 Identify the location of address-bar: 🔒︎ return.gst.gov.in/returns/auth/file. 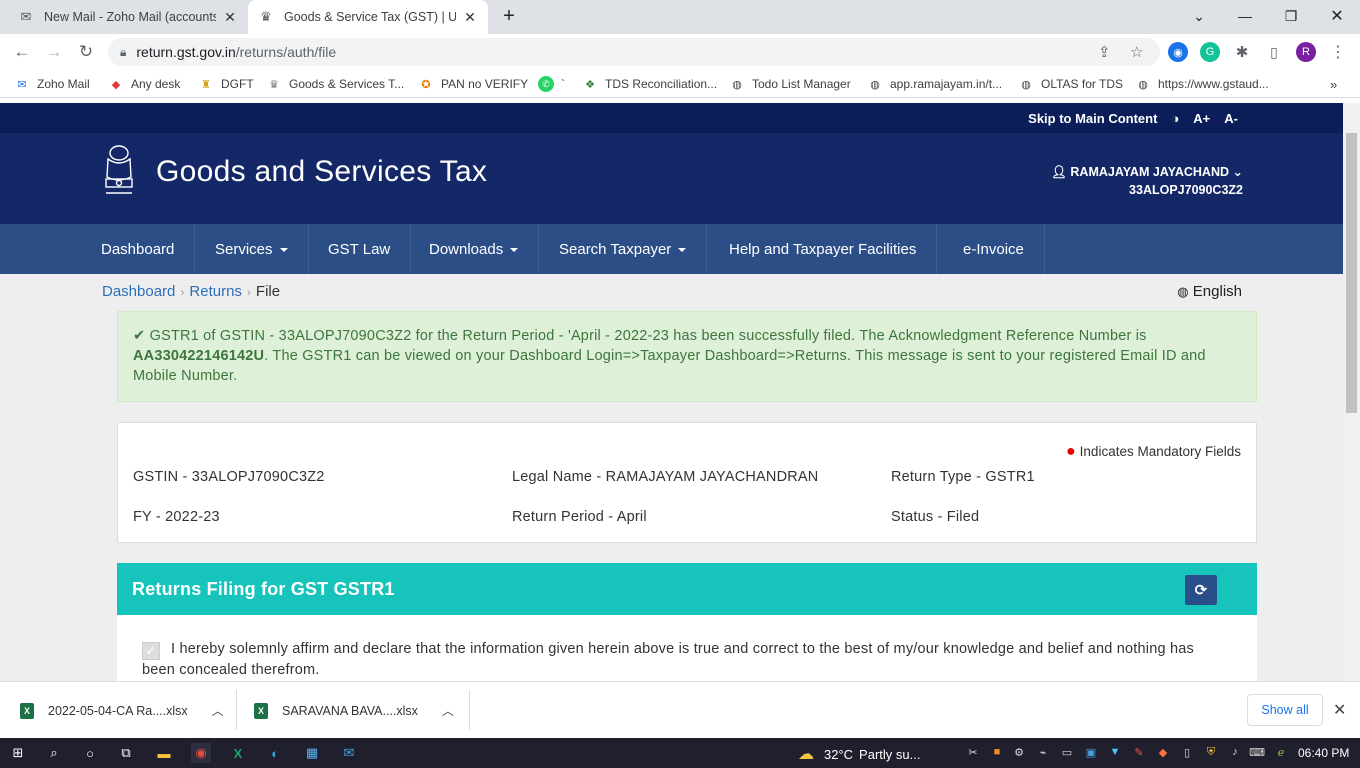
(634, 52).